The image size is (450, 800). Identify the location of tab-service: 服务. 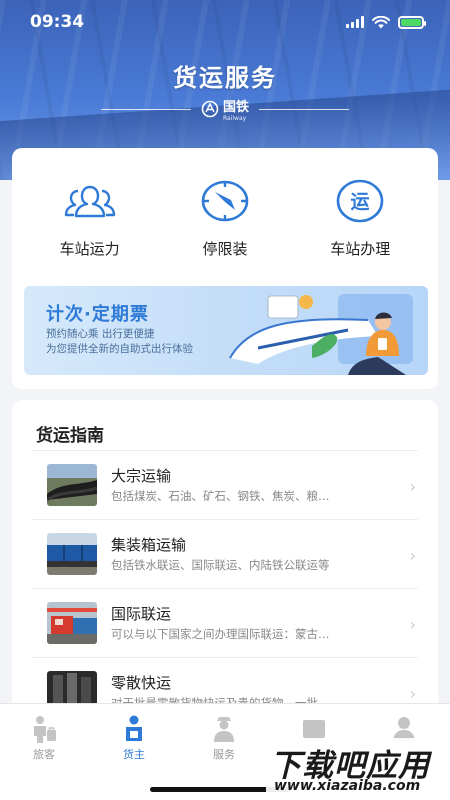
(224, 738).